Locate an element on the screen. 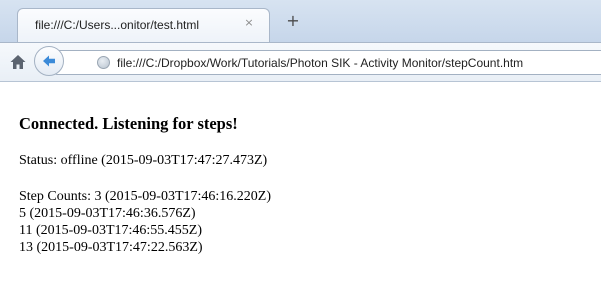  back-arrow-icon is located at coordinates (49, 61).